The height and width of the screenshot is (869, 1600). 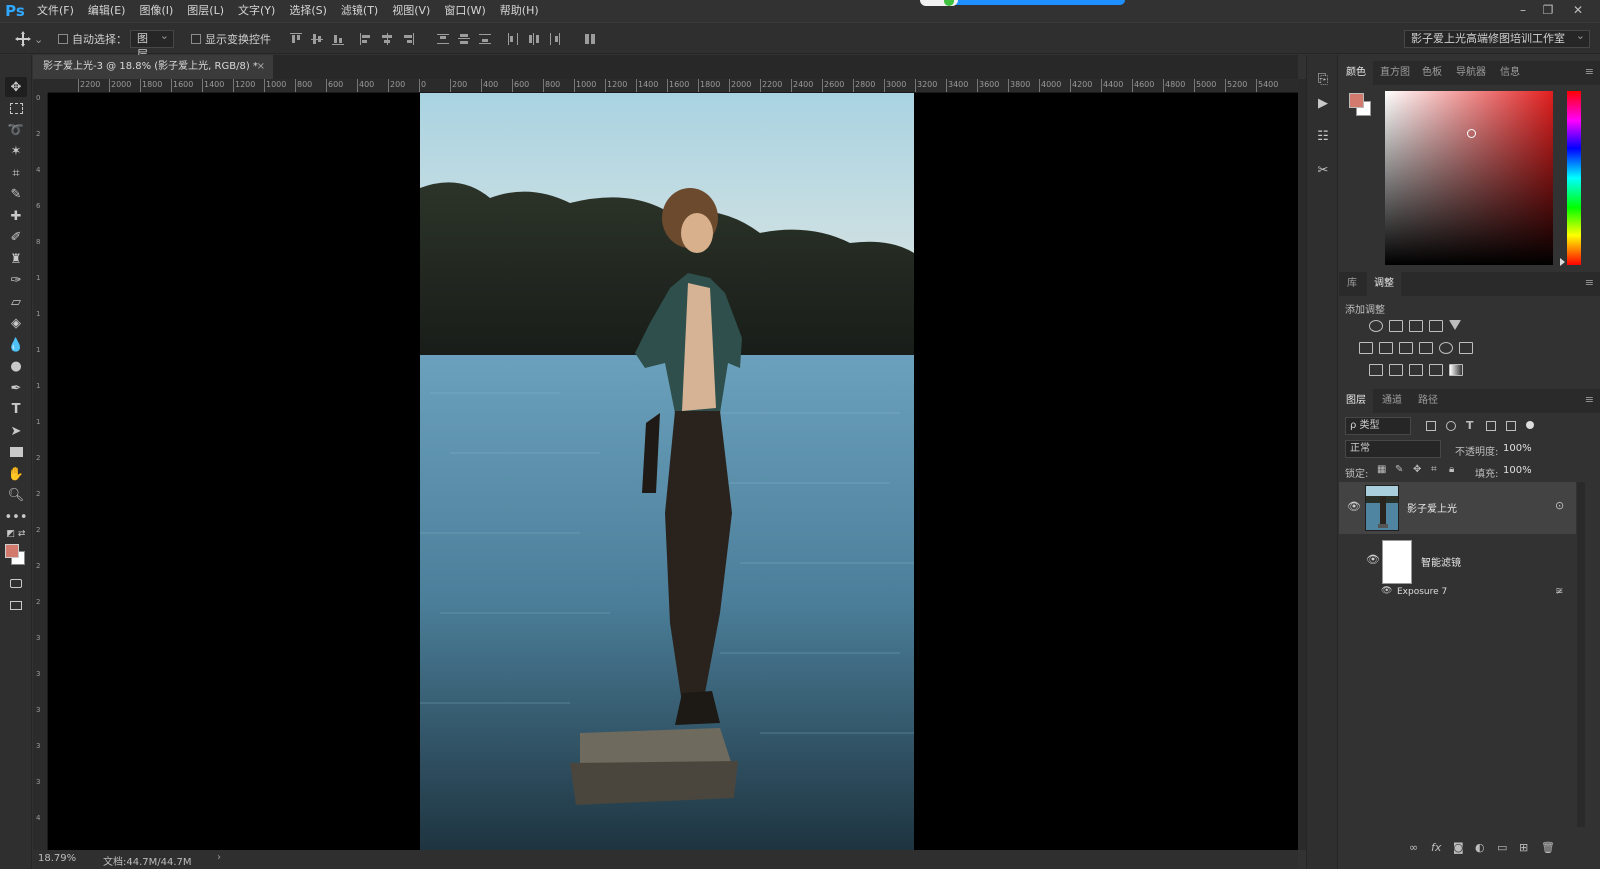 What do you see at coordinates (1517, 470) in the screenshot?
I see `fill-value: 100%` at bounding box center [1517, 470].